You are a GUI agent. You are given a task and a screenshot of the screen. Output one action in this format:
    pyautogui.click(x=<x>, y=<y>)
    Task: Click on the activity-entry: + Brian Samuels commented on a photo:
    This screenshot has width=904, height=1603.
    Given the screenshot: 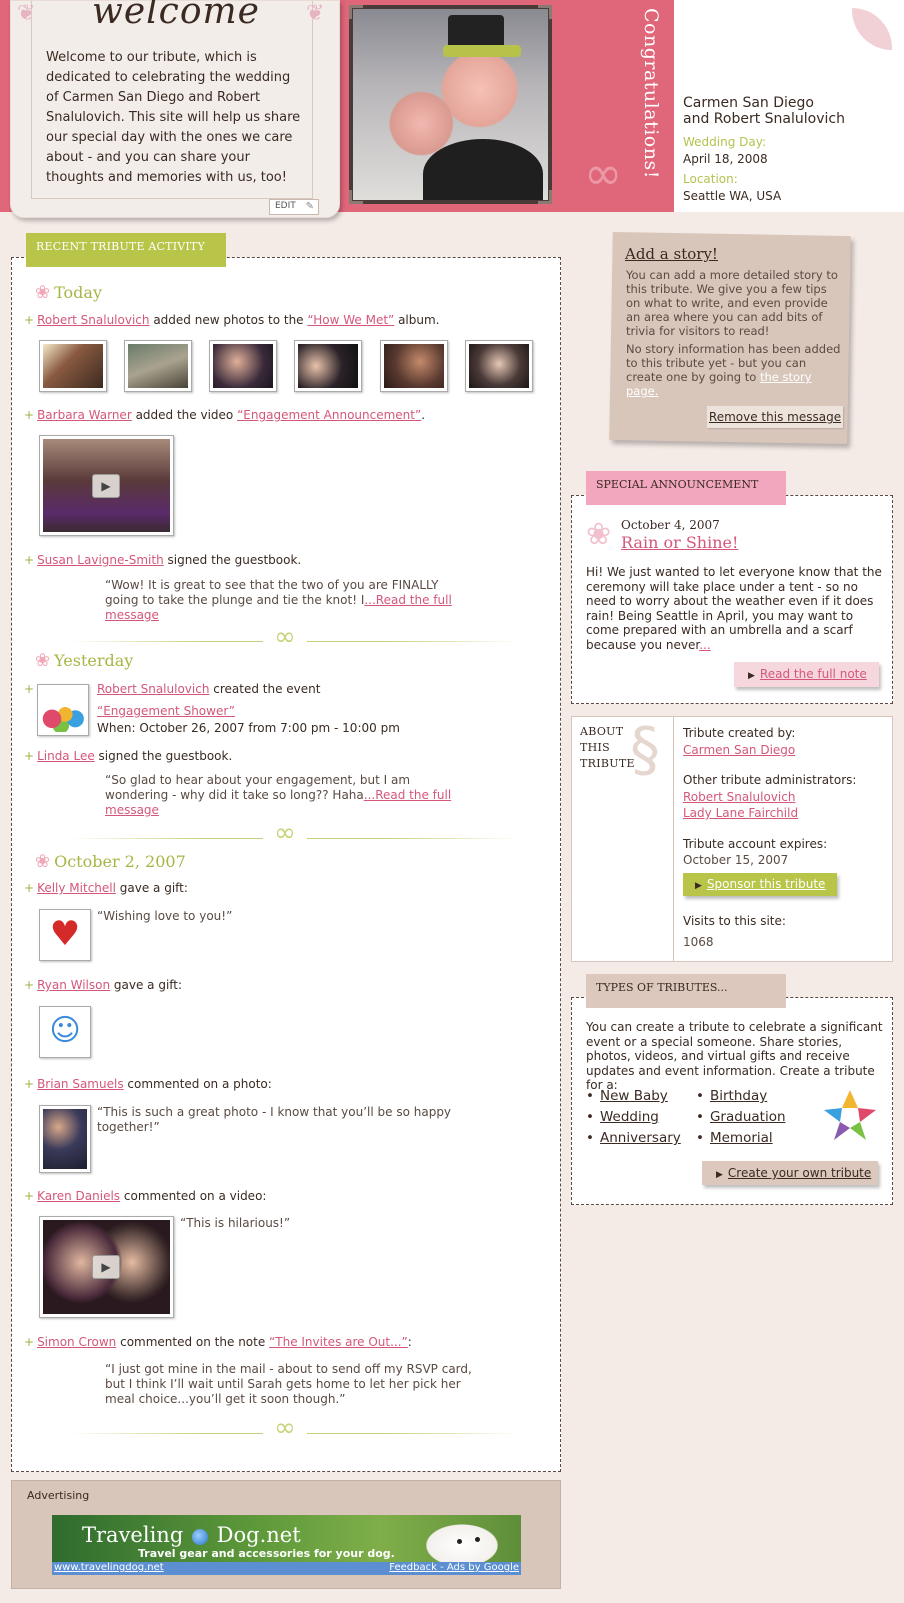 What is the action you would take?
    pyautogui.click(x=148, y=1084)
    